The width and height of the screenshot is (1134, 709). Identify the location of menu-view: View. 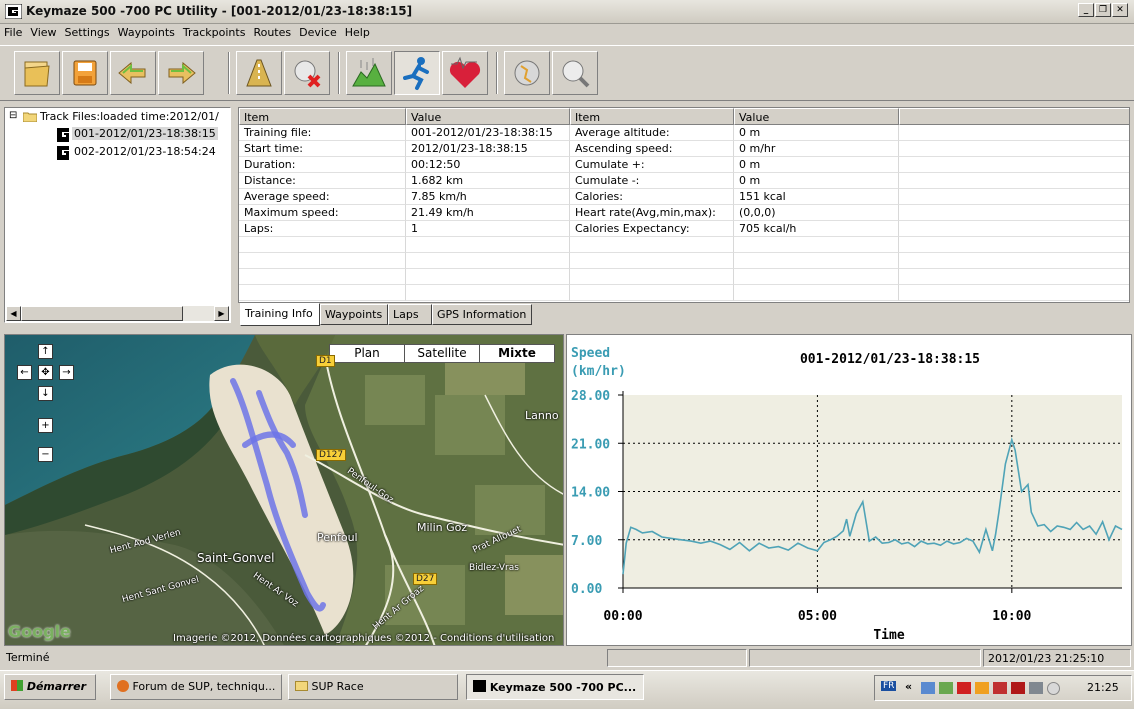
(43, 31).